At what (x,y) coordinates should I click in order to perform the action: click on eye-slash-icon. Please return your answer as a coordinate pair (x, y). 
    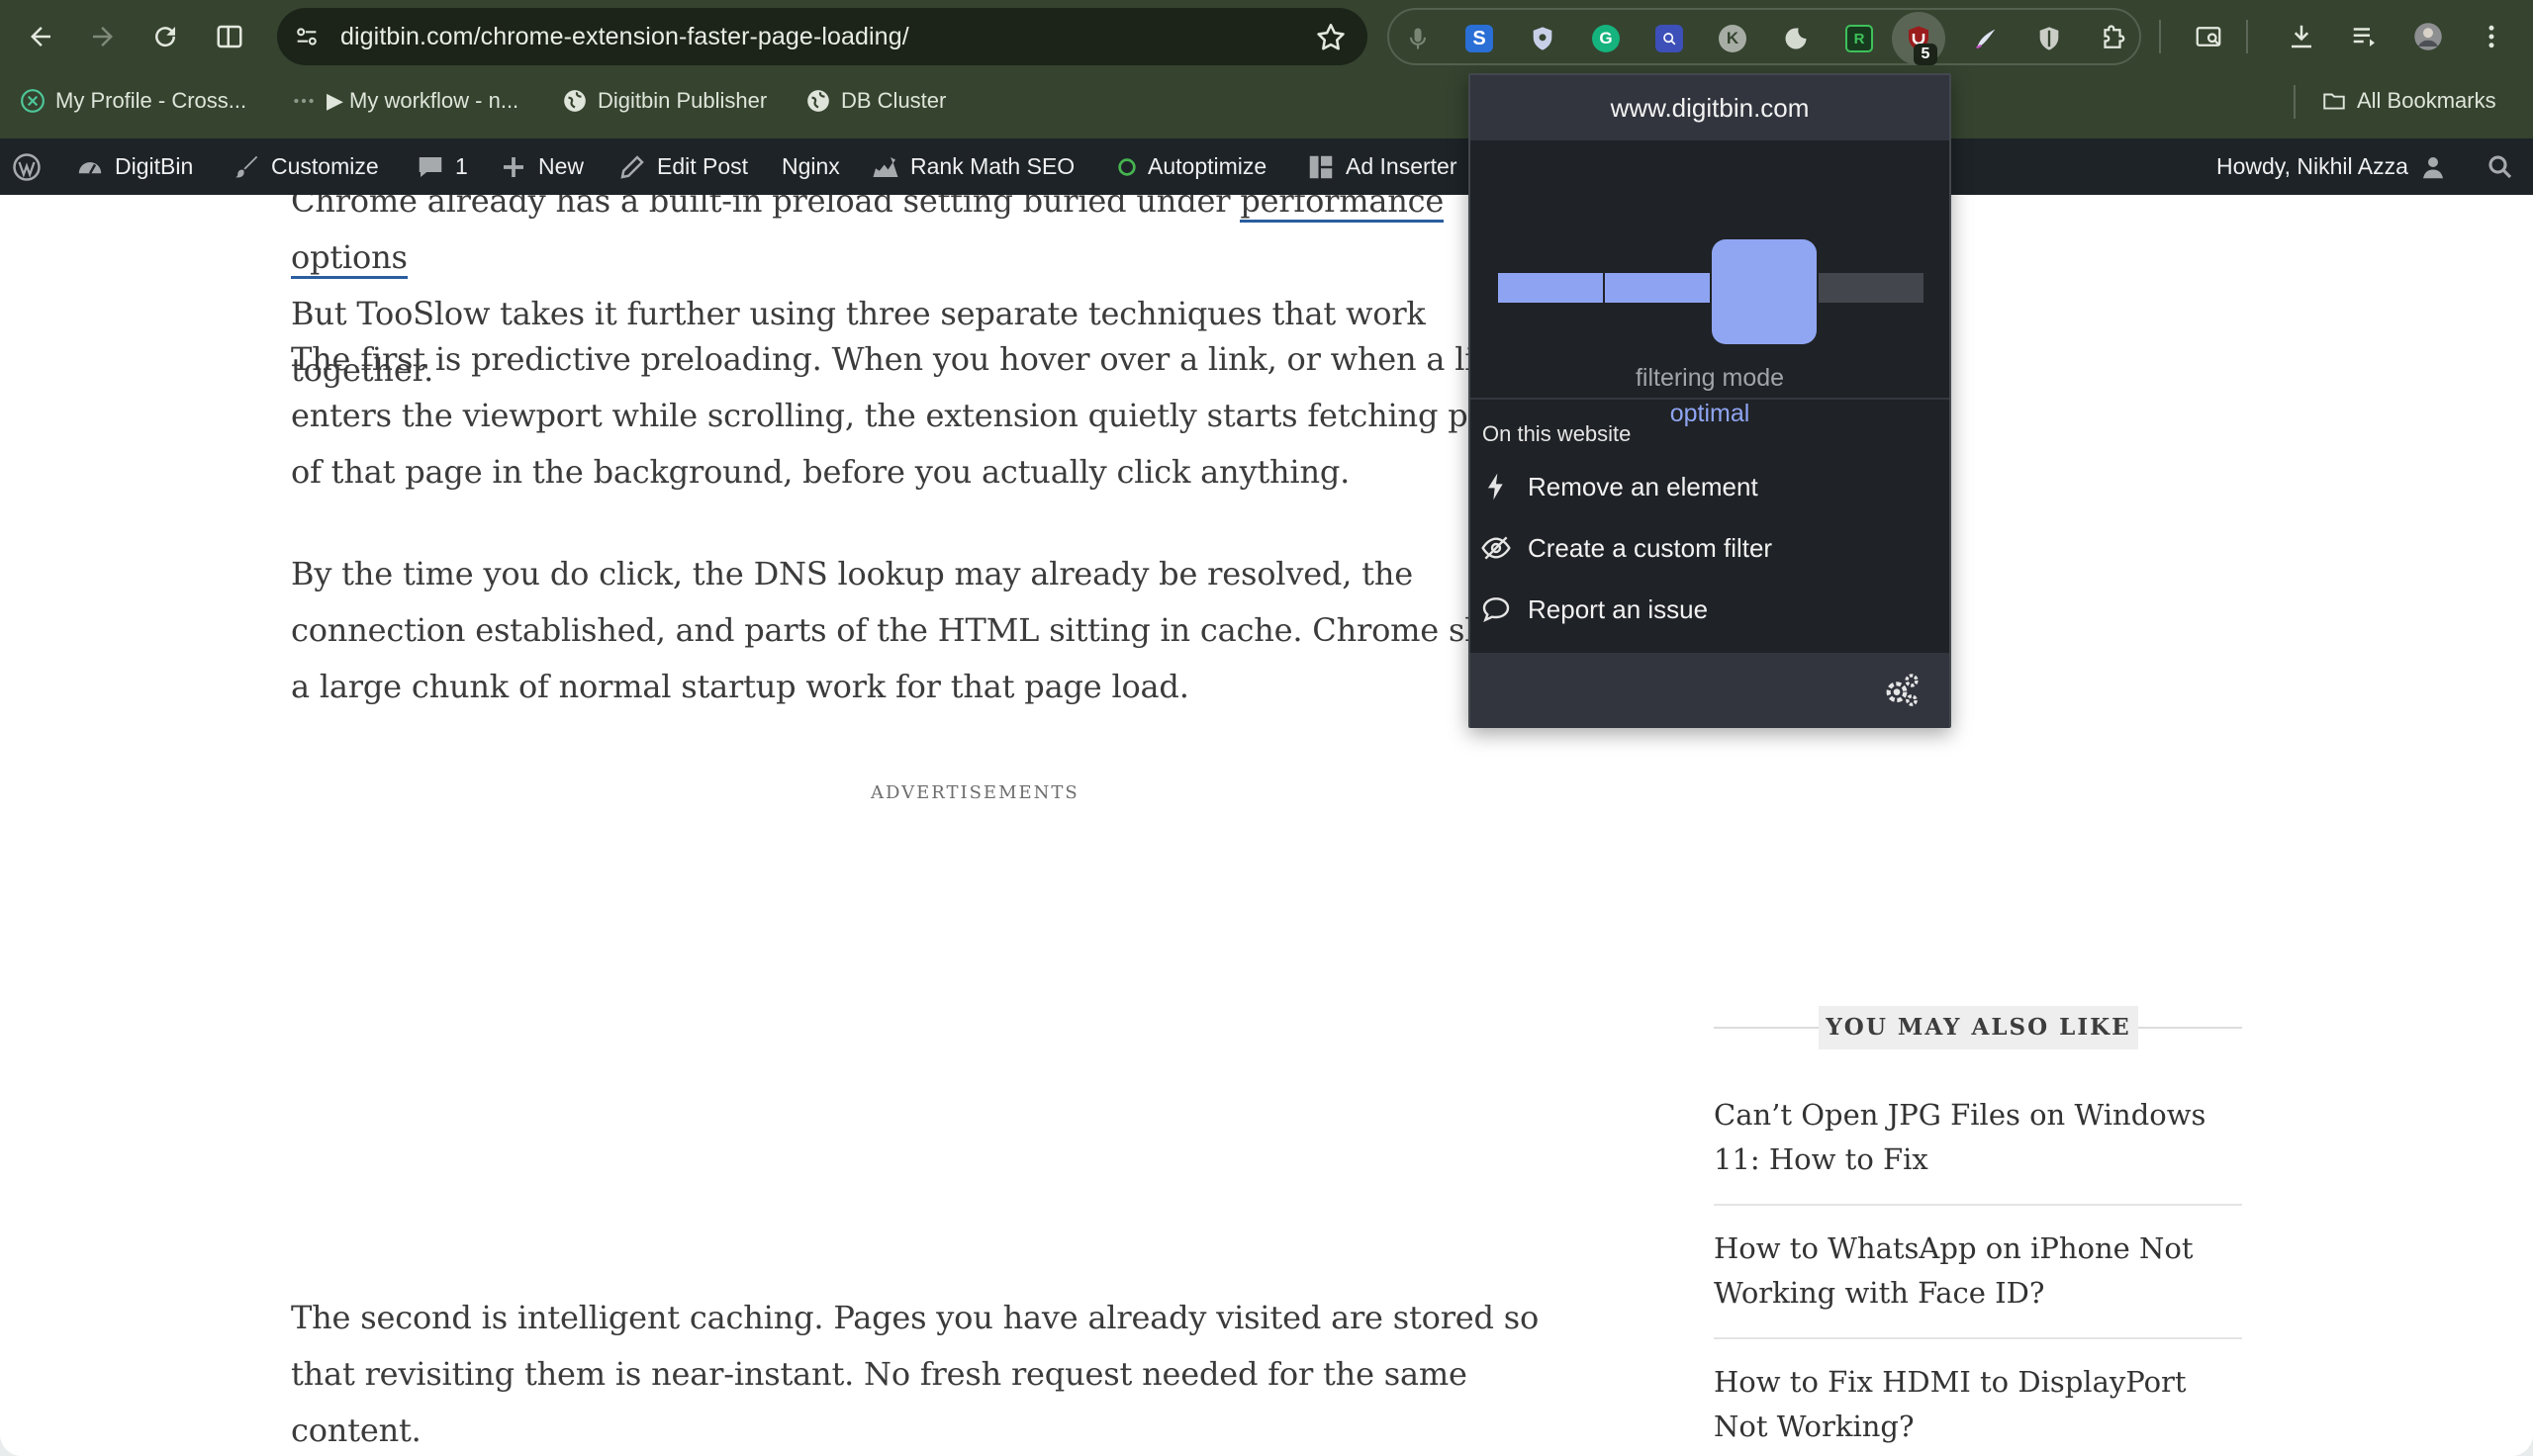
    Looking at the image, I should click on (1496, 548).